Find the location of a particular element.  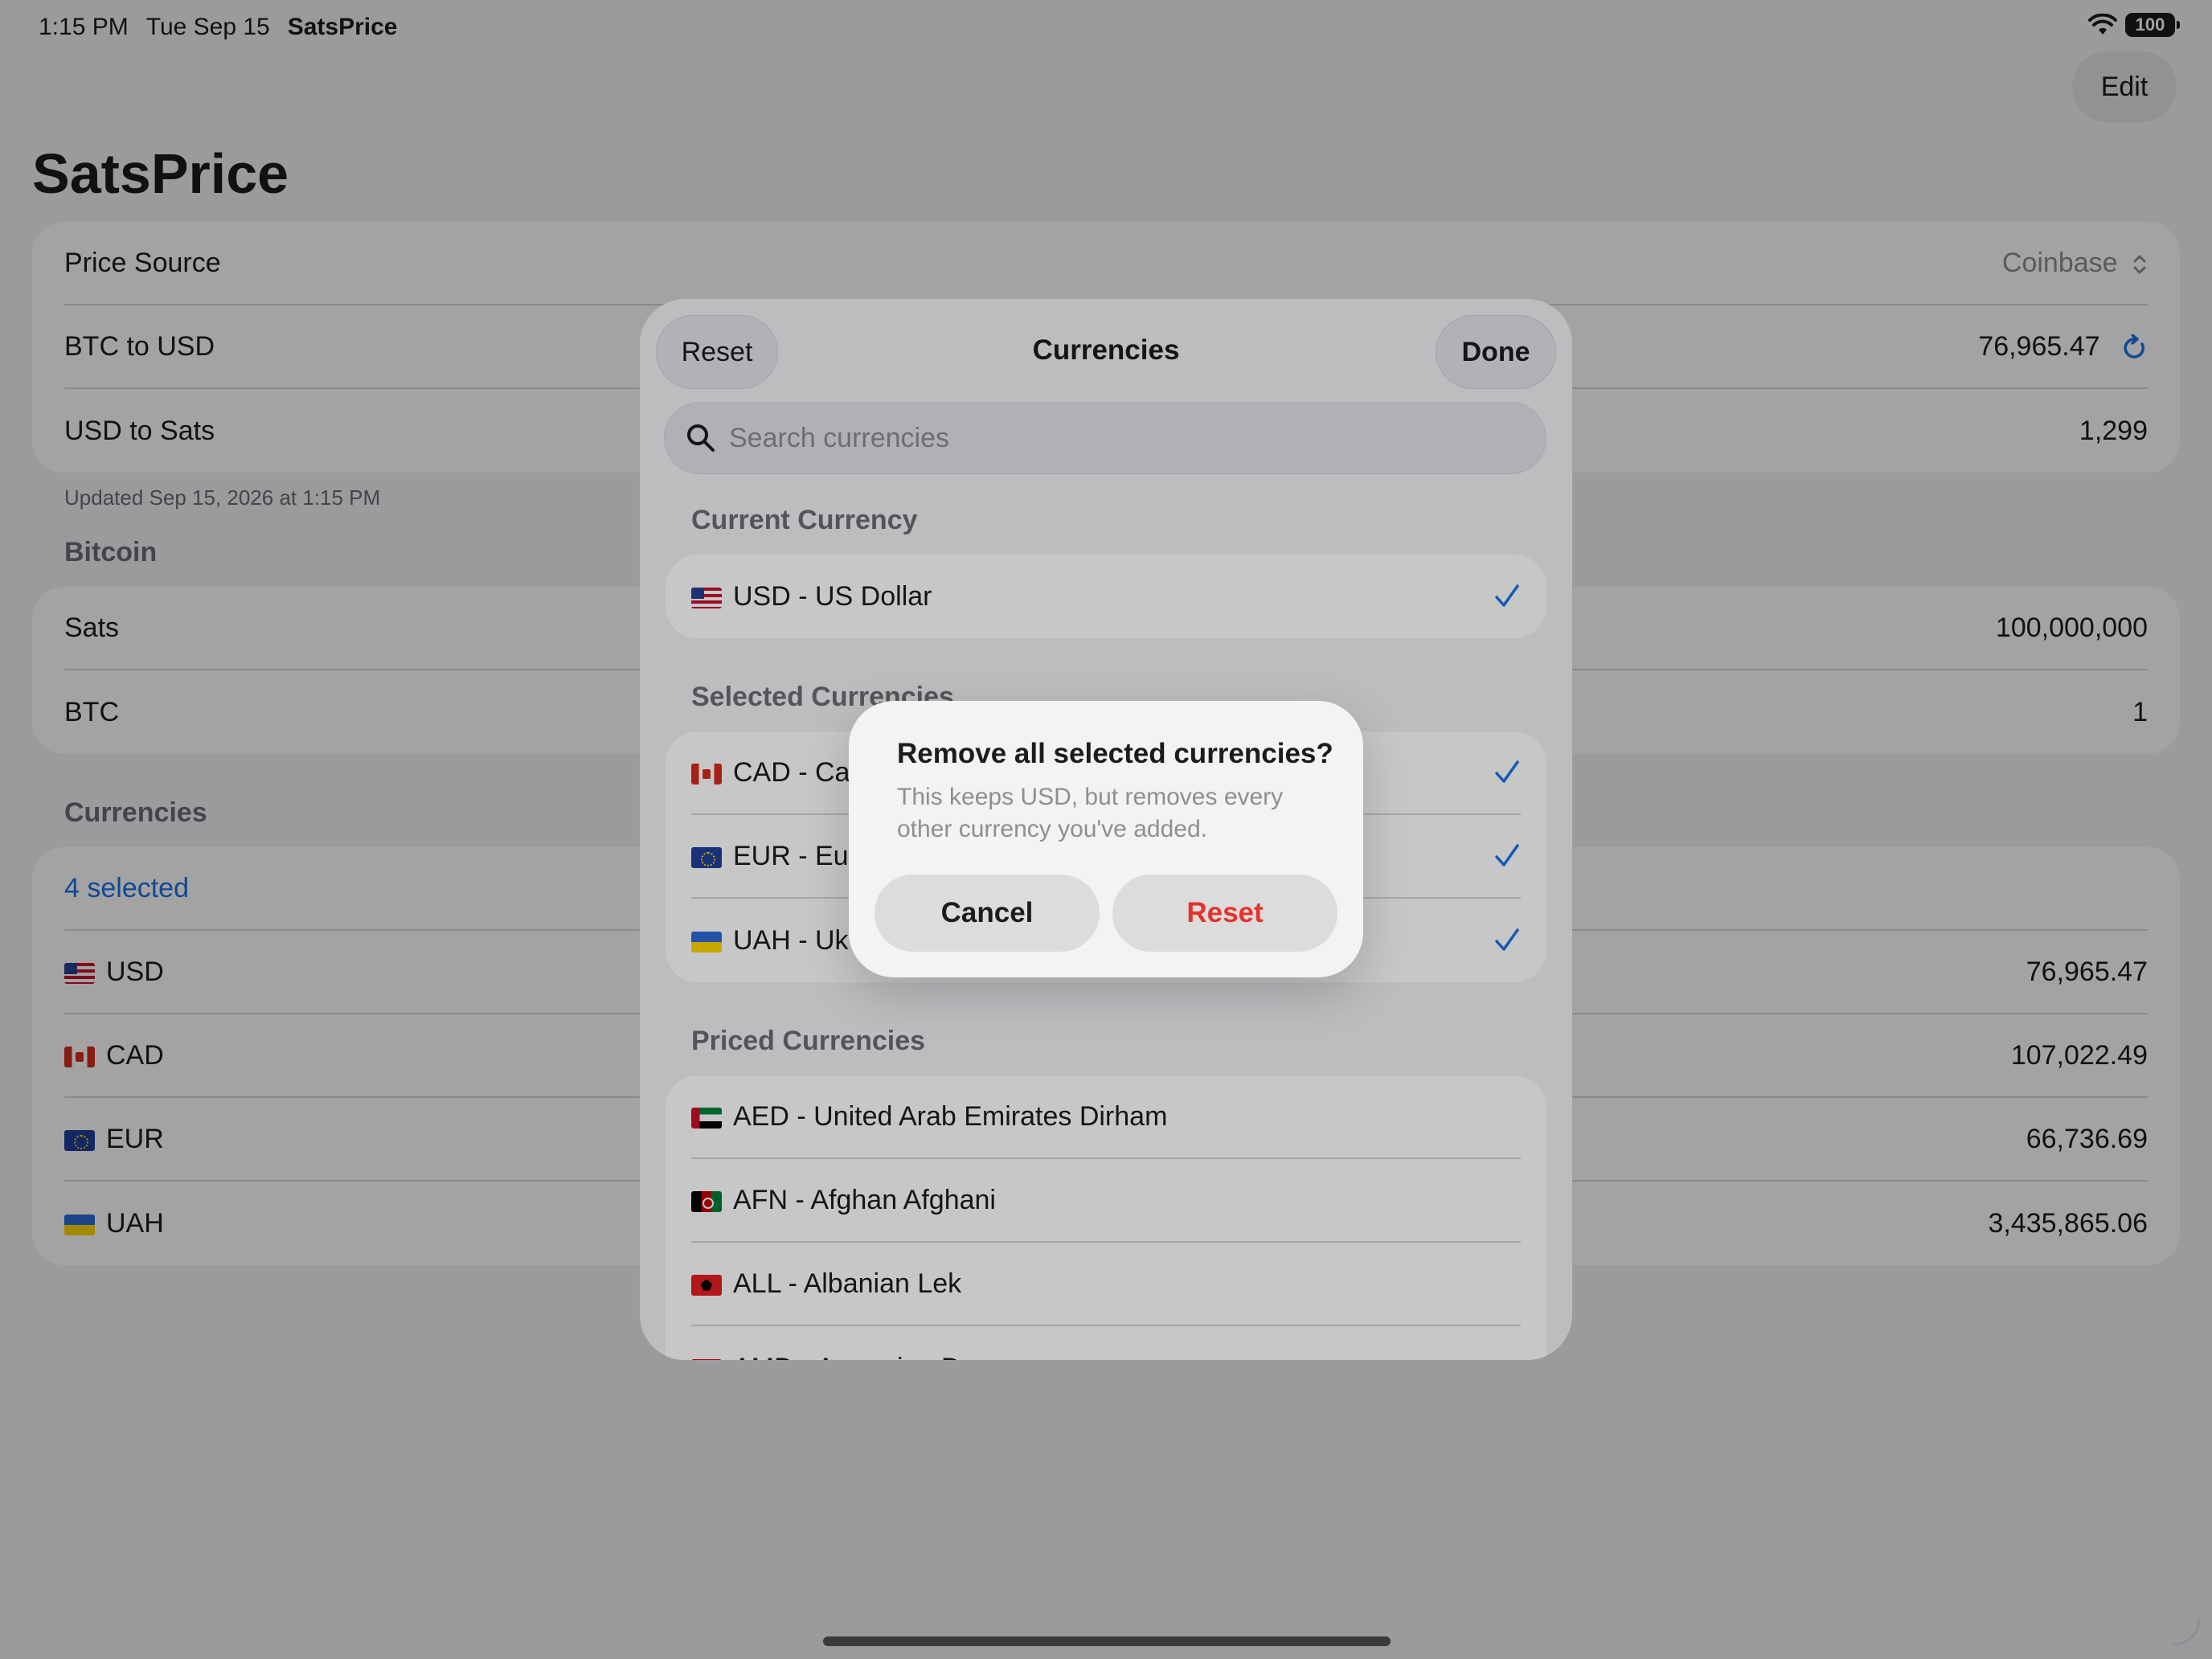

current-currency-group: USD - US Dollar is located at coordinates (1106, 596).